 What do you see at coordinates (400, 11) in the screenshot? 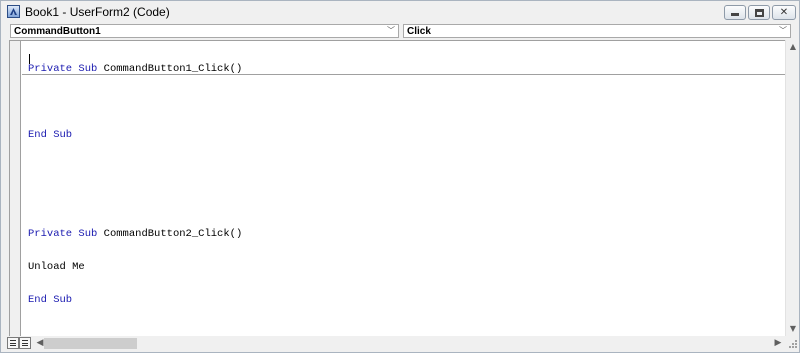
I see `title-bar: Book1 - UserForm2 (Code) ✕` at bounding box center [400, 11].